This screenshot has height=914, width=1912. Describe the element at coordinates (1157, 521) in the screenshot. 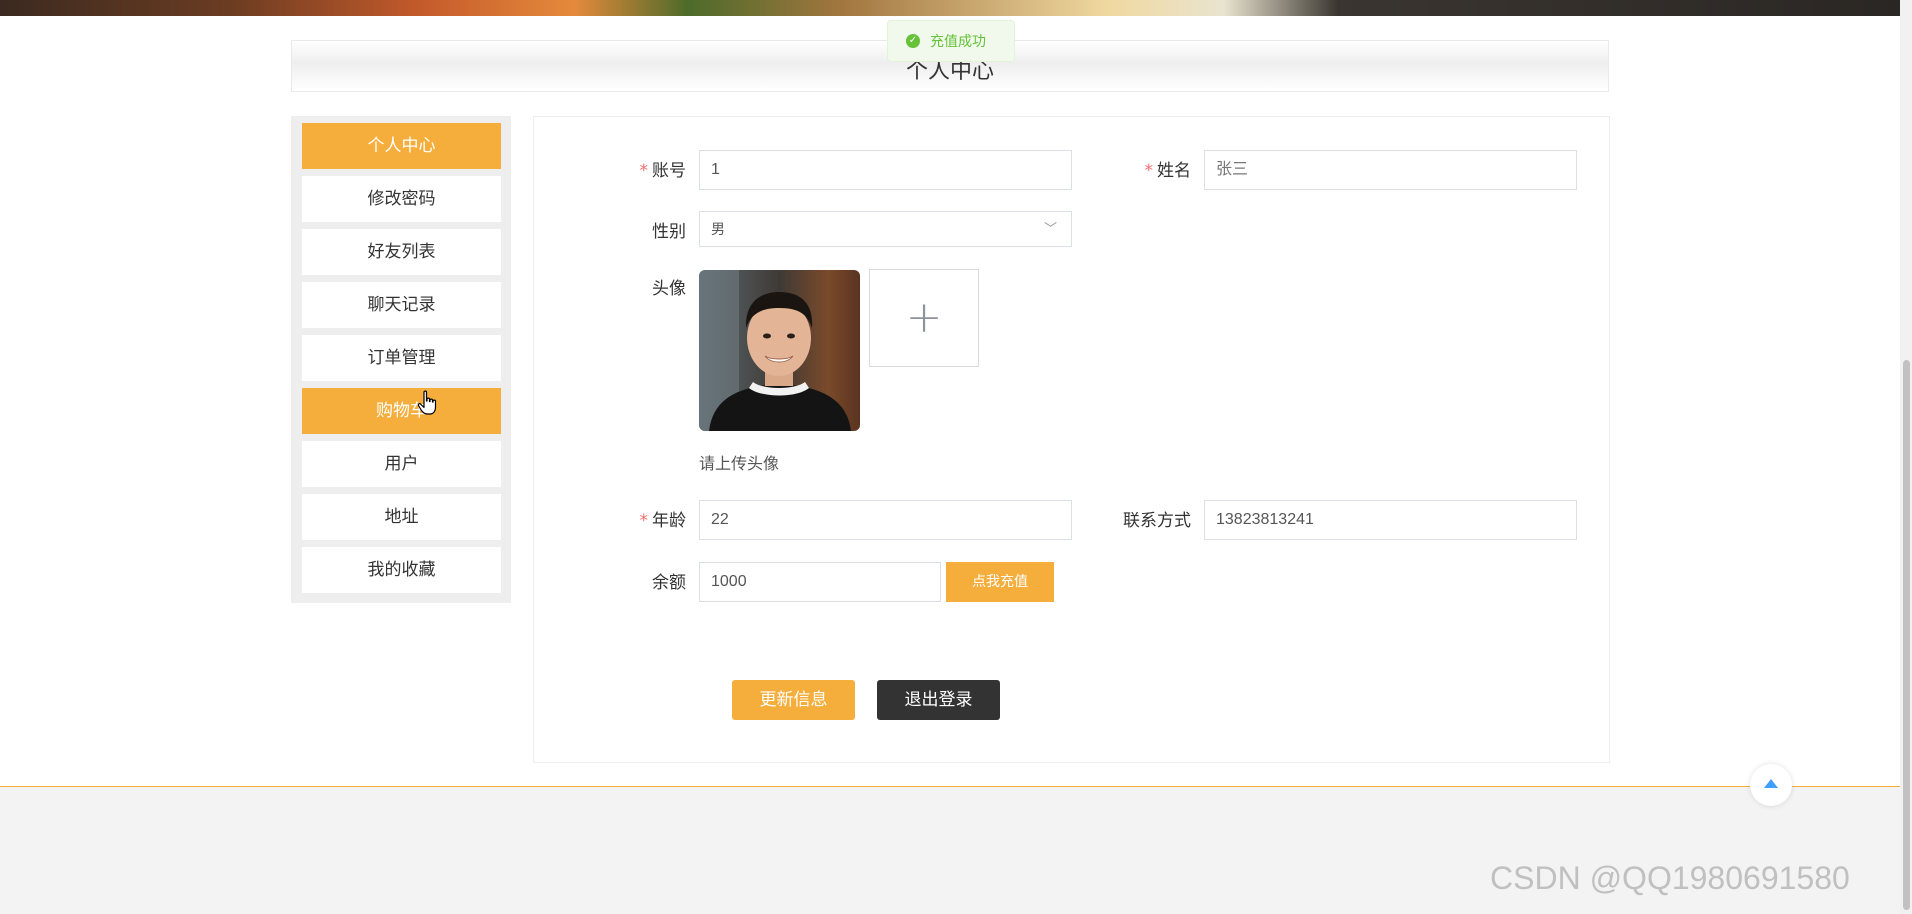

I see `contact-label: 联系方式` at that location.